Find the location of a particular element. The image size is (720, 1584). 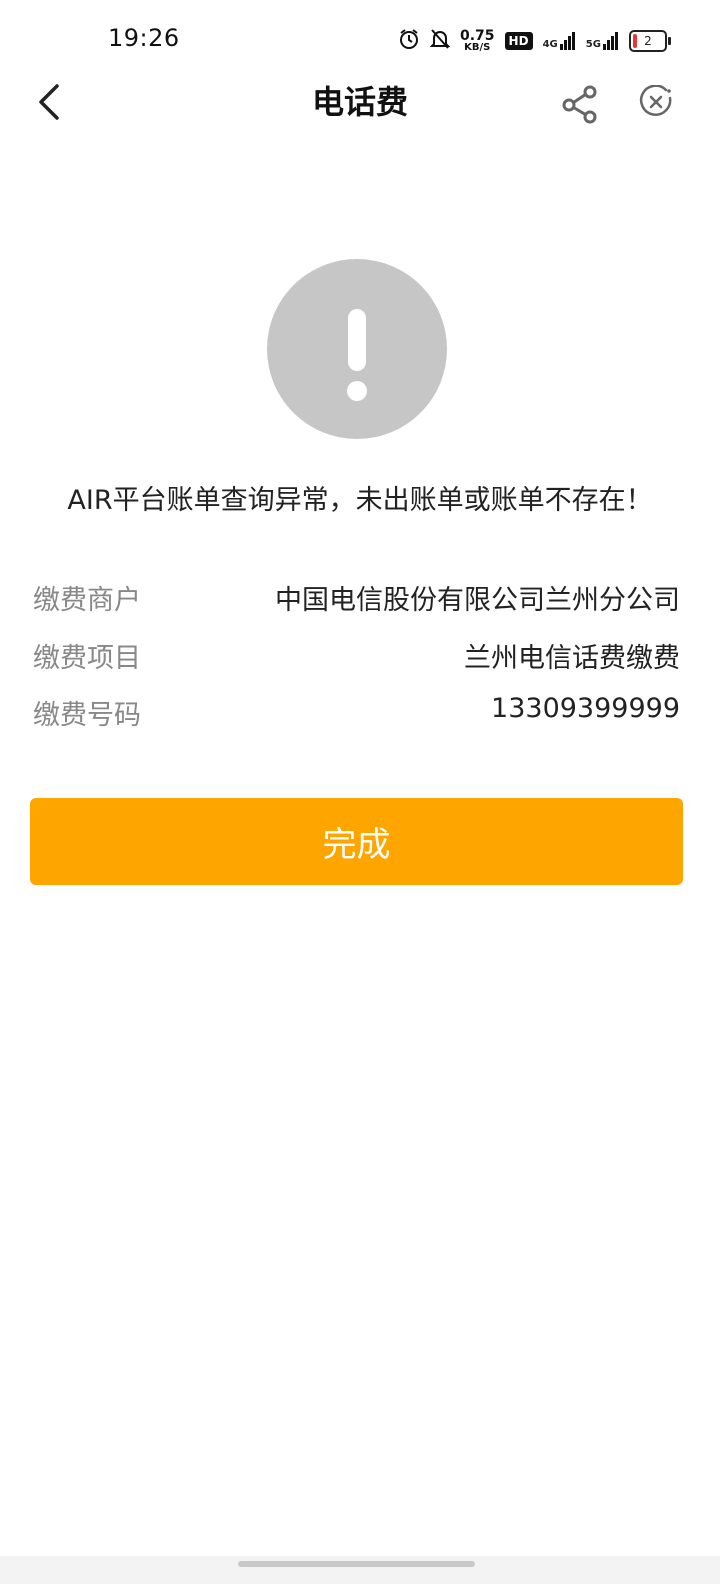

share-icon is located at coordinates (579, 104).